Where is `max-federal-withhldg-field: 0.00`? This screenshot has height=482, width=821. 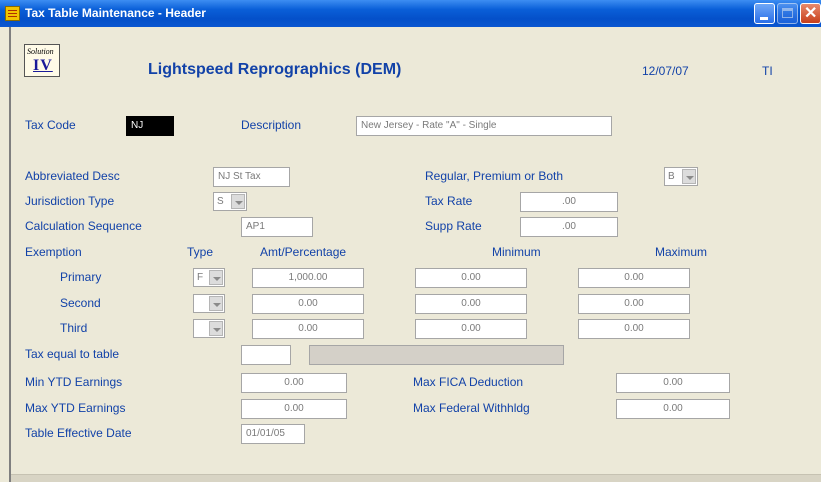
max-federal-withhldg-field: 0.00 is located at coordinates (673, 409).